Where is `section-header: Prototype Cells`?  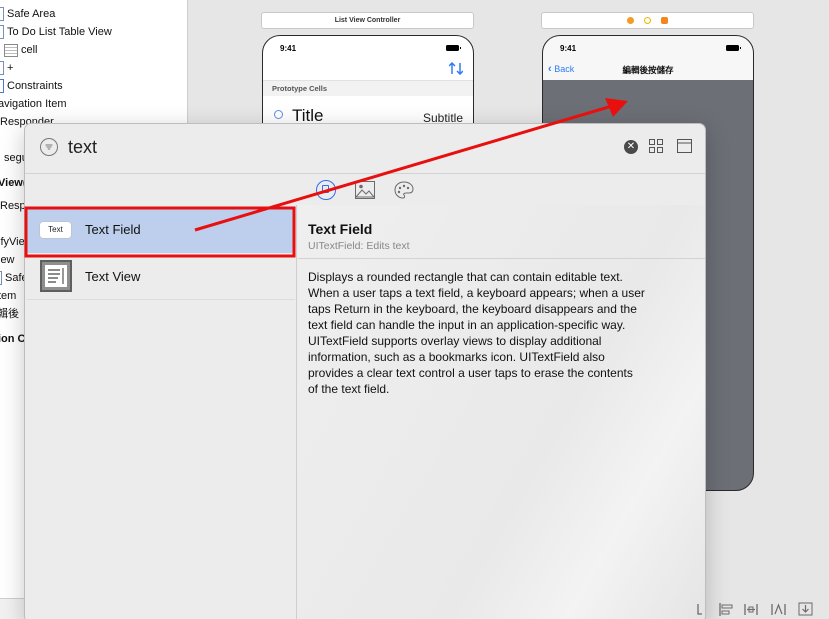 section-header: Prototype Cells is located at coordinates (368, 88).